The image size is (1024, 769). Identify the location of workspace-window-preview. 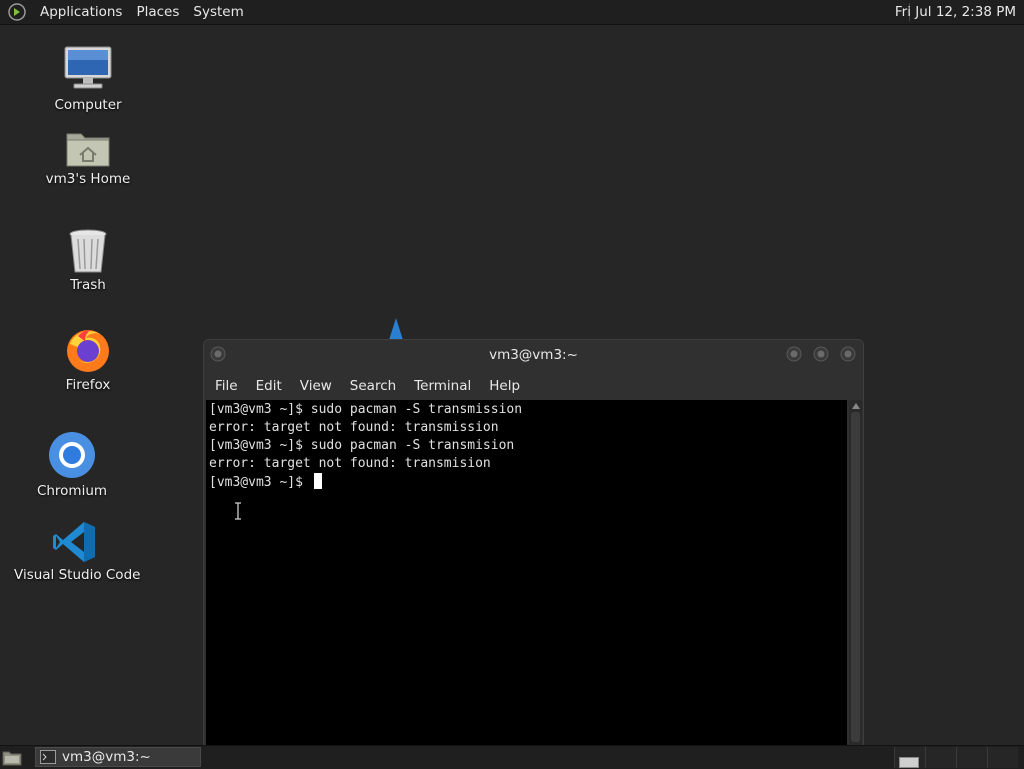
(909, 762).